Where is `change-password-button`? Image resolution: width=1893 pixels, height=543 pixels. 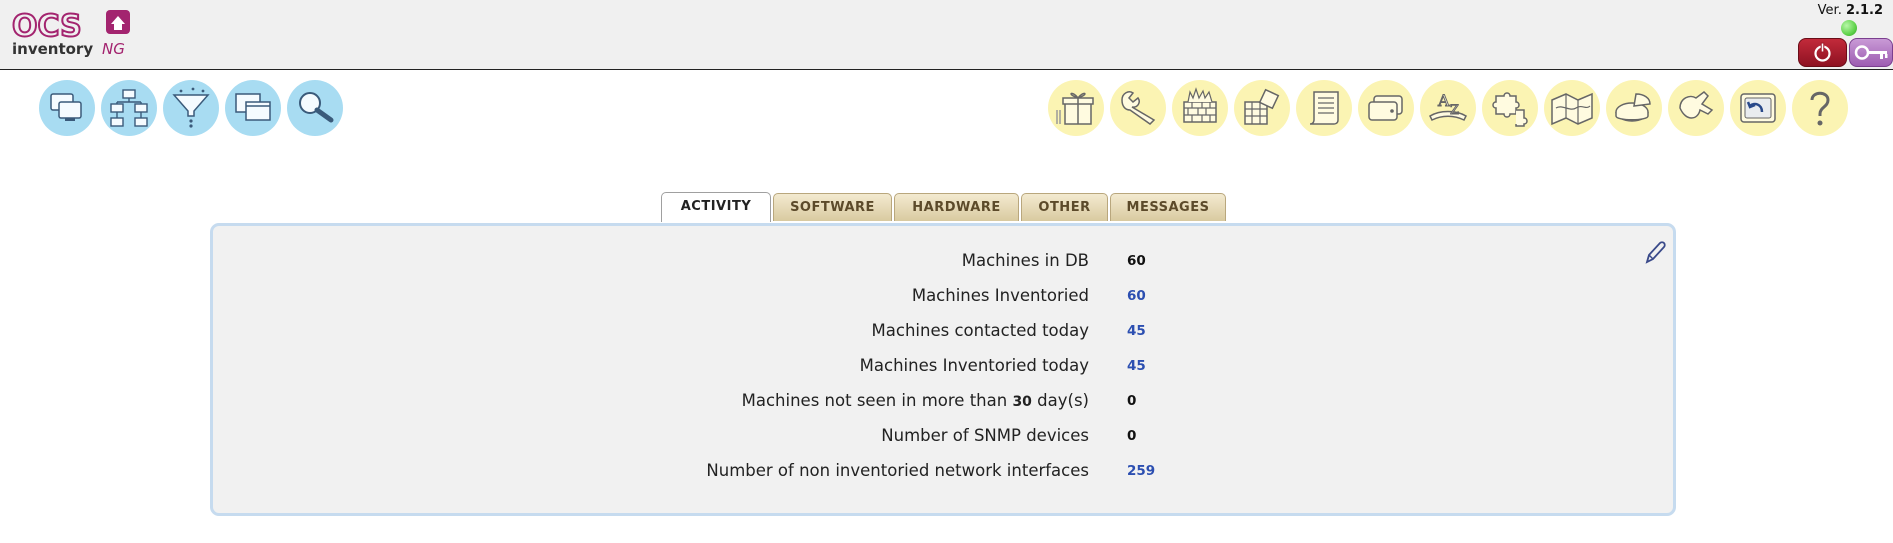 change-password-button is located at coordinates (1871, 52).